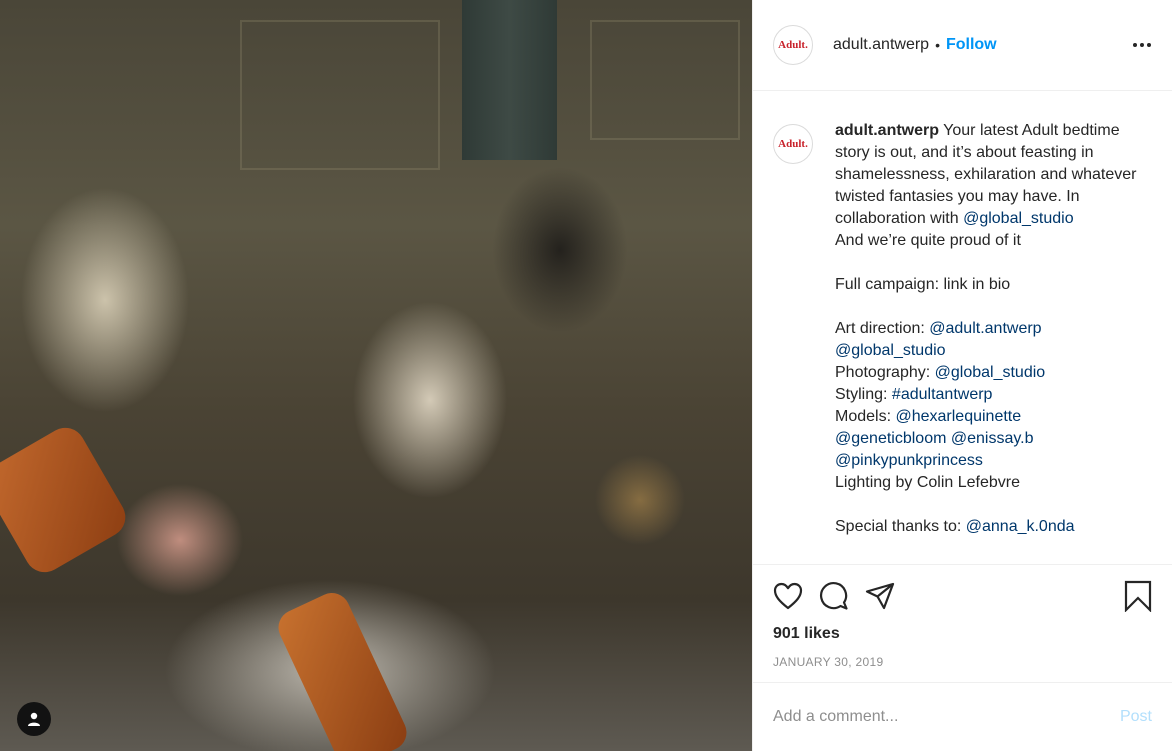  I want to click on more-options-button, so click(1142, 45).